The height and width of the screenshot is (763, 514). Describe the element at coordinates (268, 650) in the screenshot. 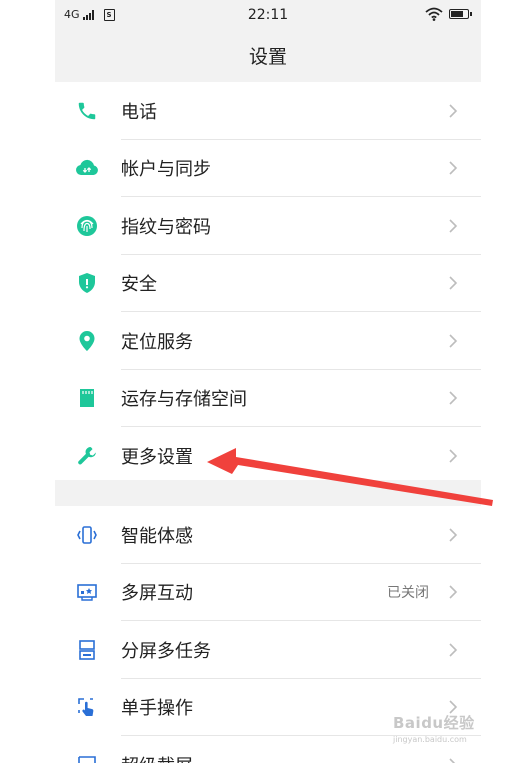

I see `settings-item-split-screen: 分屏多任务` at that location.